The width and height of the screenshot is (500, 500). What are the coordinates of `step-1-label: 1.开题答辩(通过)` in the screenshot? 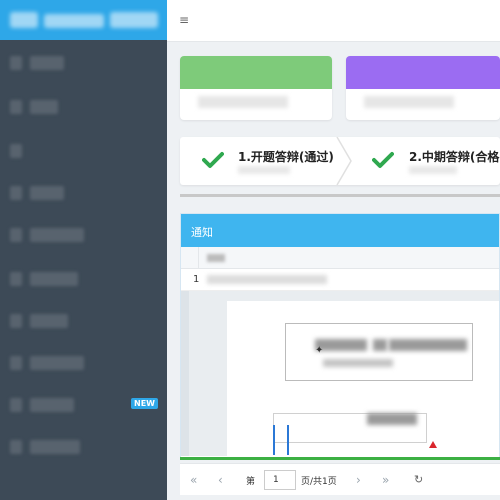 It's located at (286, 157).